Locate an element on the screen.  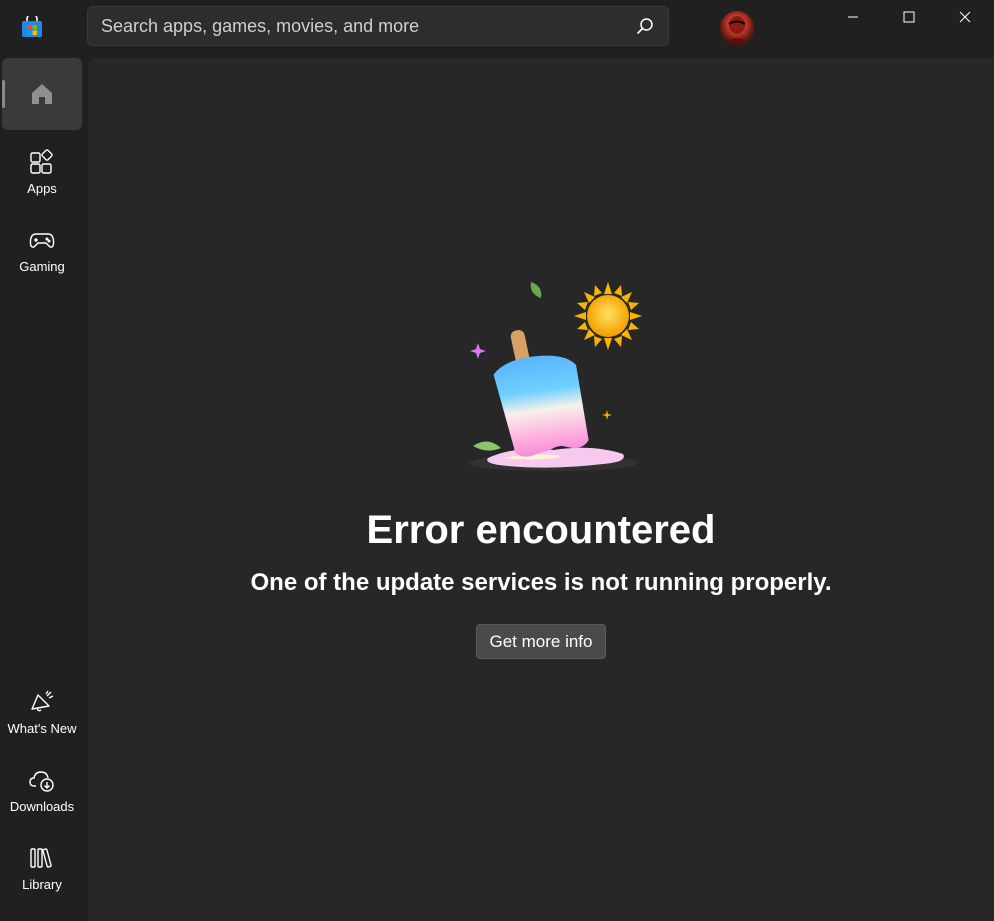
minimize-button is located at coordinates (853, 17).